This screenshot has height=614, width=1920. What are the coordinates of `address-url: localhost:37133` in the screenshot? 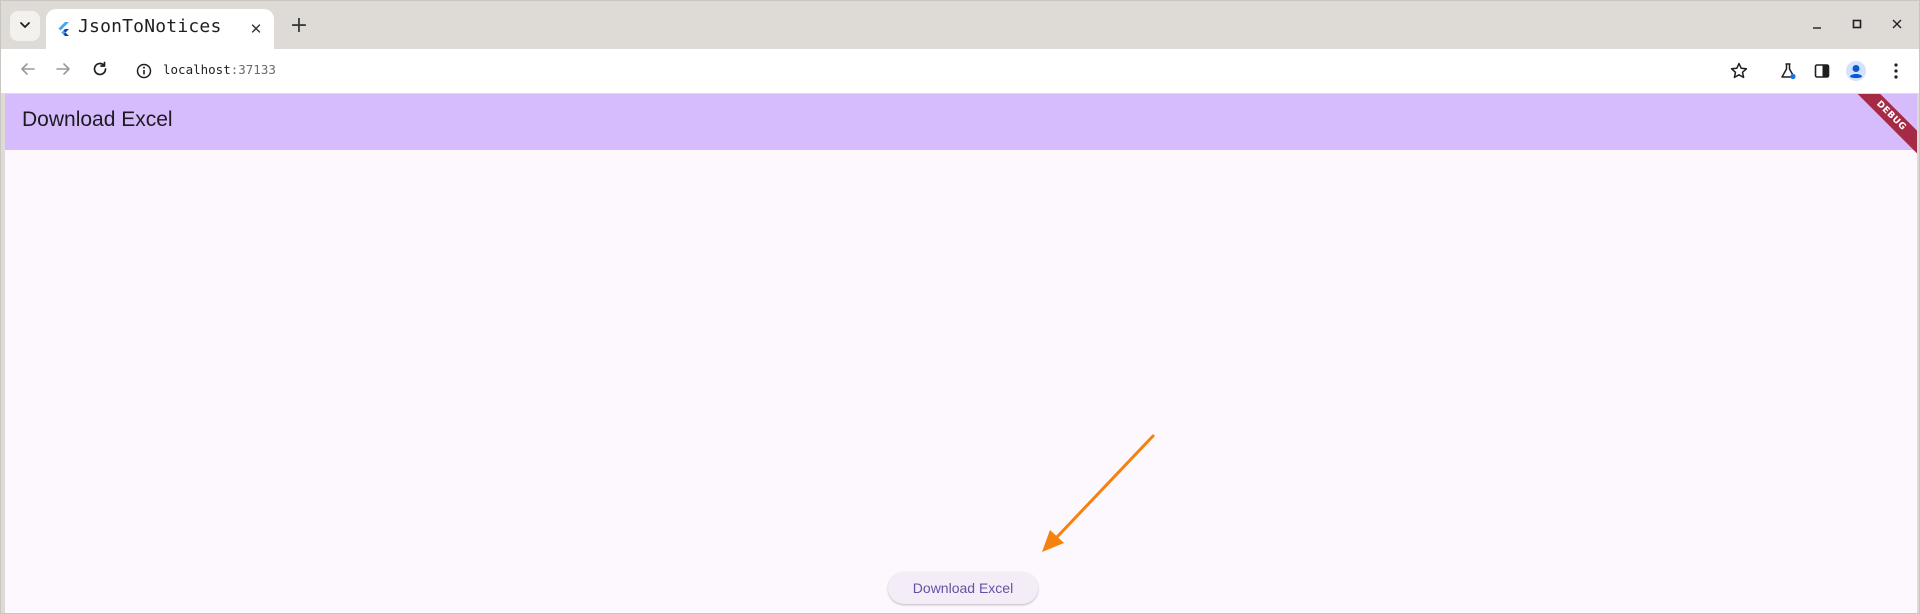 It's located at (219, 69).